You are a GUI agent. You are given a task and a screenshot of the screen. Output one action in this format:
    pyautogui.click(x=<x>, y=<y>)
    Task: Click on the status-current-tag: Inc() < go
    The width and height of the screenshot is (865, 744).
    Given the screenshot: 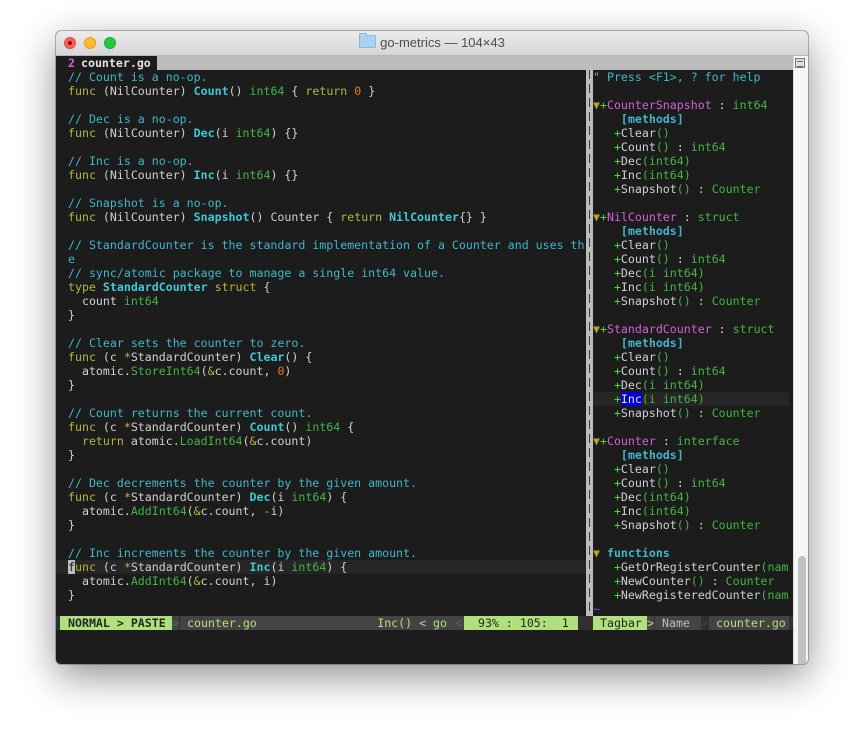 What is the action you would take?
    pyautogui.click(x=410, y=623)
    